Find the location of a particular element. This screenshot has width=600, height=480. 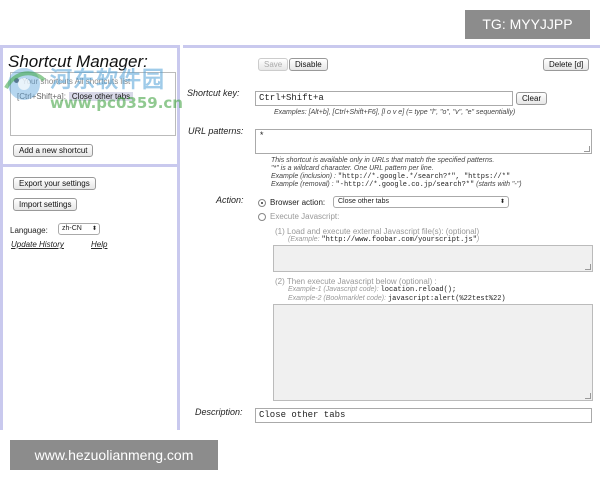

clear-button: Clear is located at coordinates (532, 98).